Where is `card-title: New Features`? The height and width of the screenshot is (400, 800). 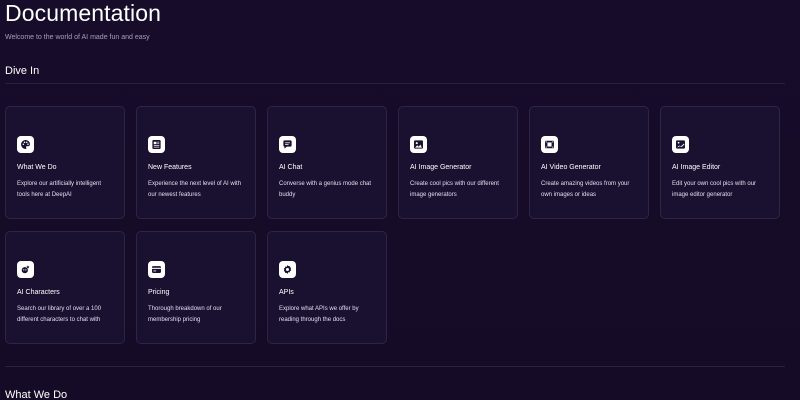
card-title: New Features is located at coordinates (196, 167).